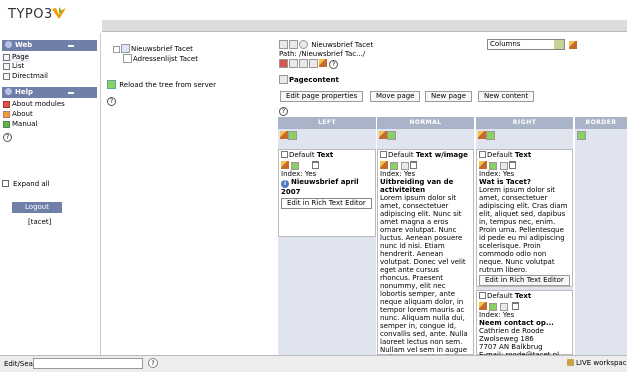 The width and height of the screenshot is (627, 372). Describe the element at coordinates (15, 57) in the screenshot. I see `menu-item-page: Page` at that location.